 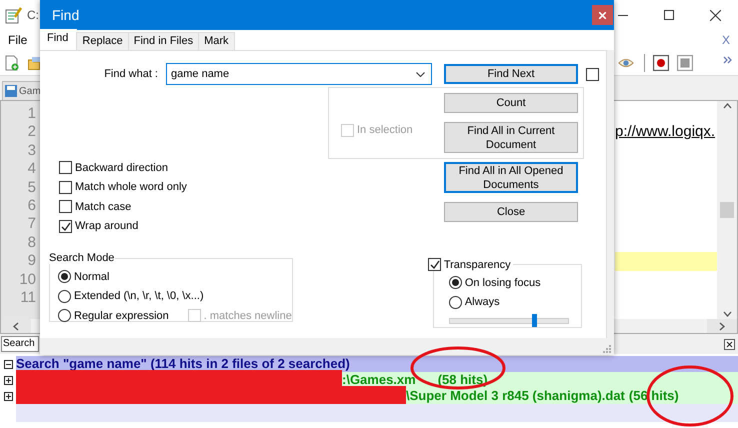 I want to click on checkbox-label: Wrap around, so click(x=106, y=226).